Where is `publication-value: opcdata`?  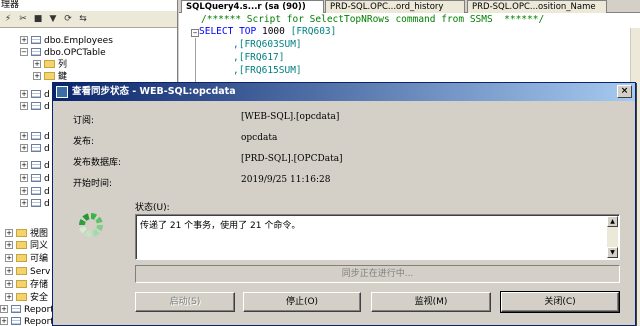 publication-value: opcdata is located at coordinates (259, 138).